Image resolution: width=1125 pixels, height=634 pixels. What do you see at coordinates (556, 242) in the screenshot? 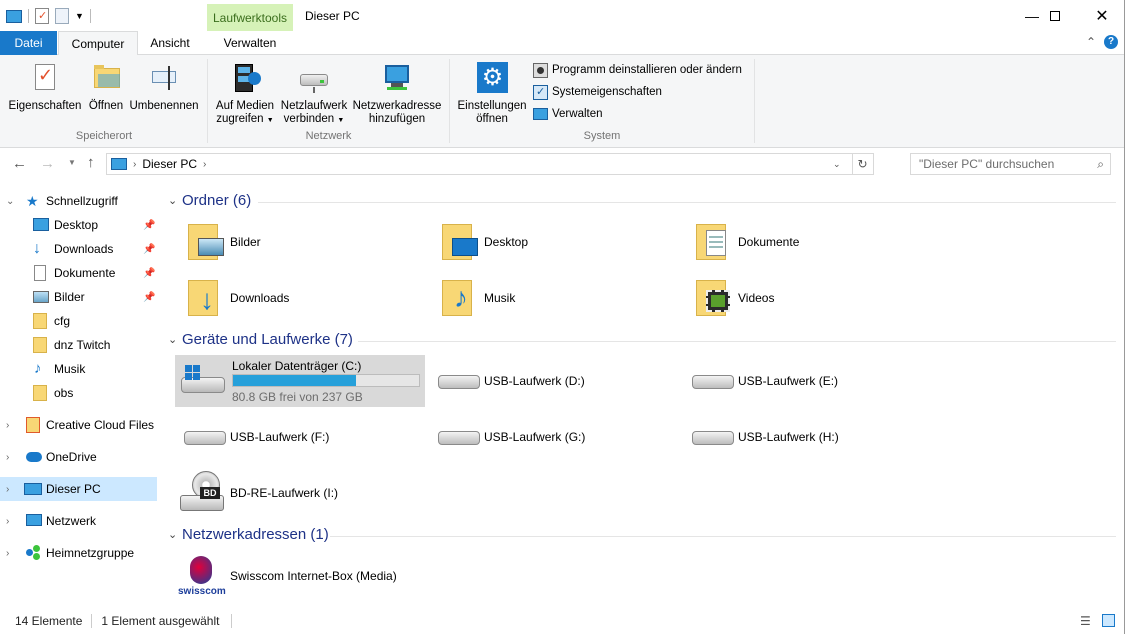
I see `folder-desktop: Desktop` at bounding box center [556, 242].